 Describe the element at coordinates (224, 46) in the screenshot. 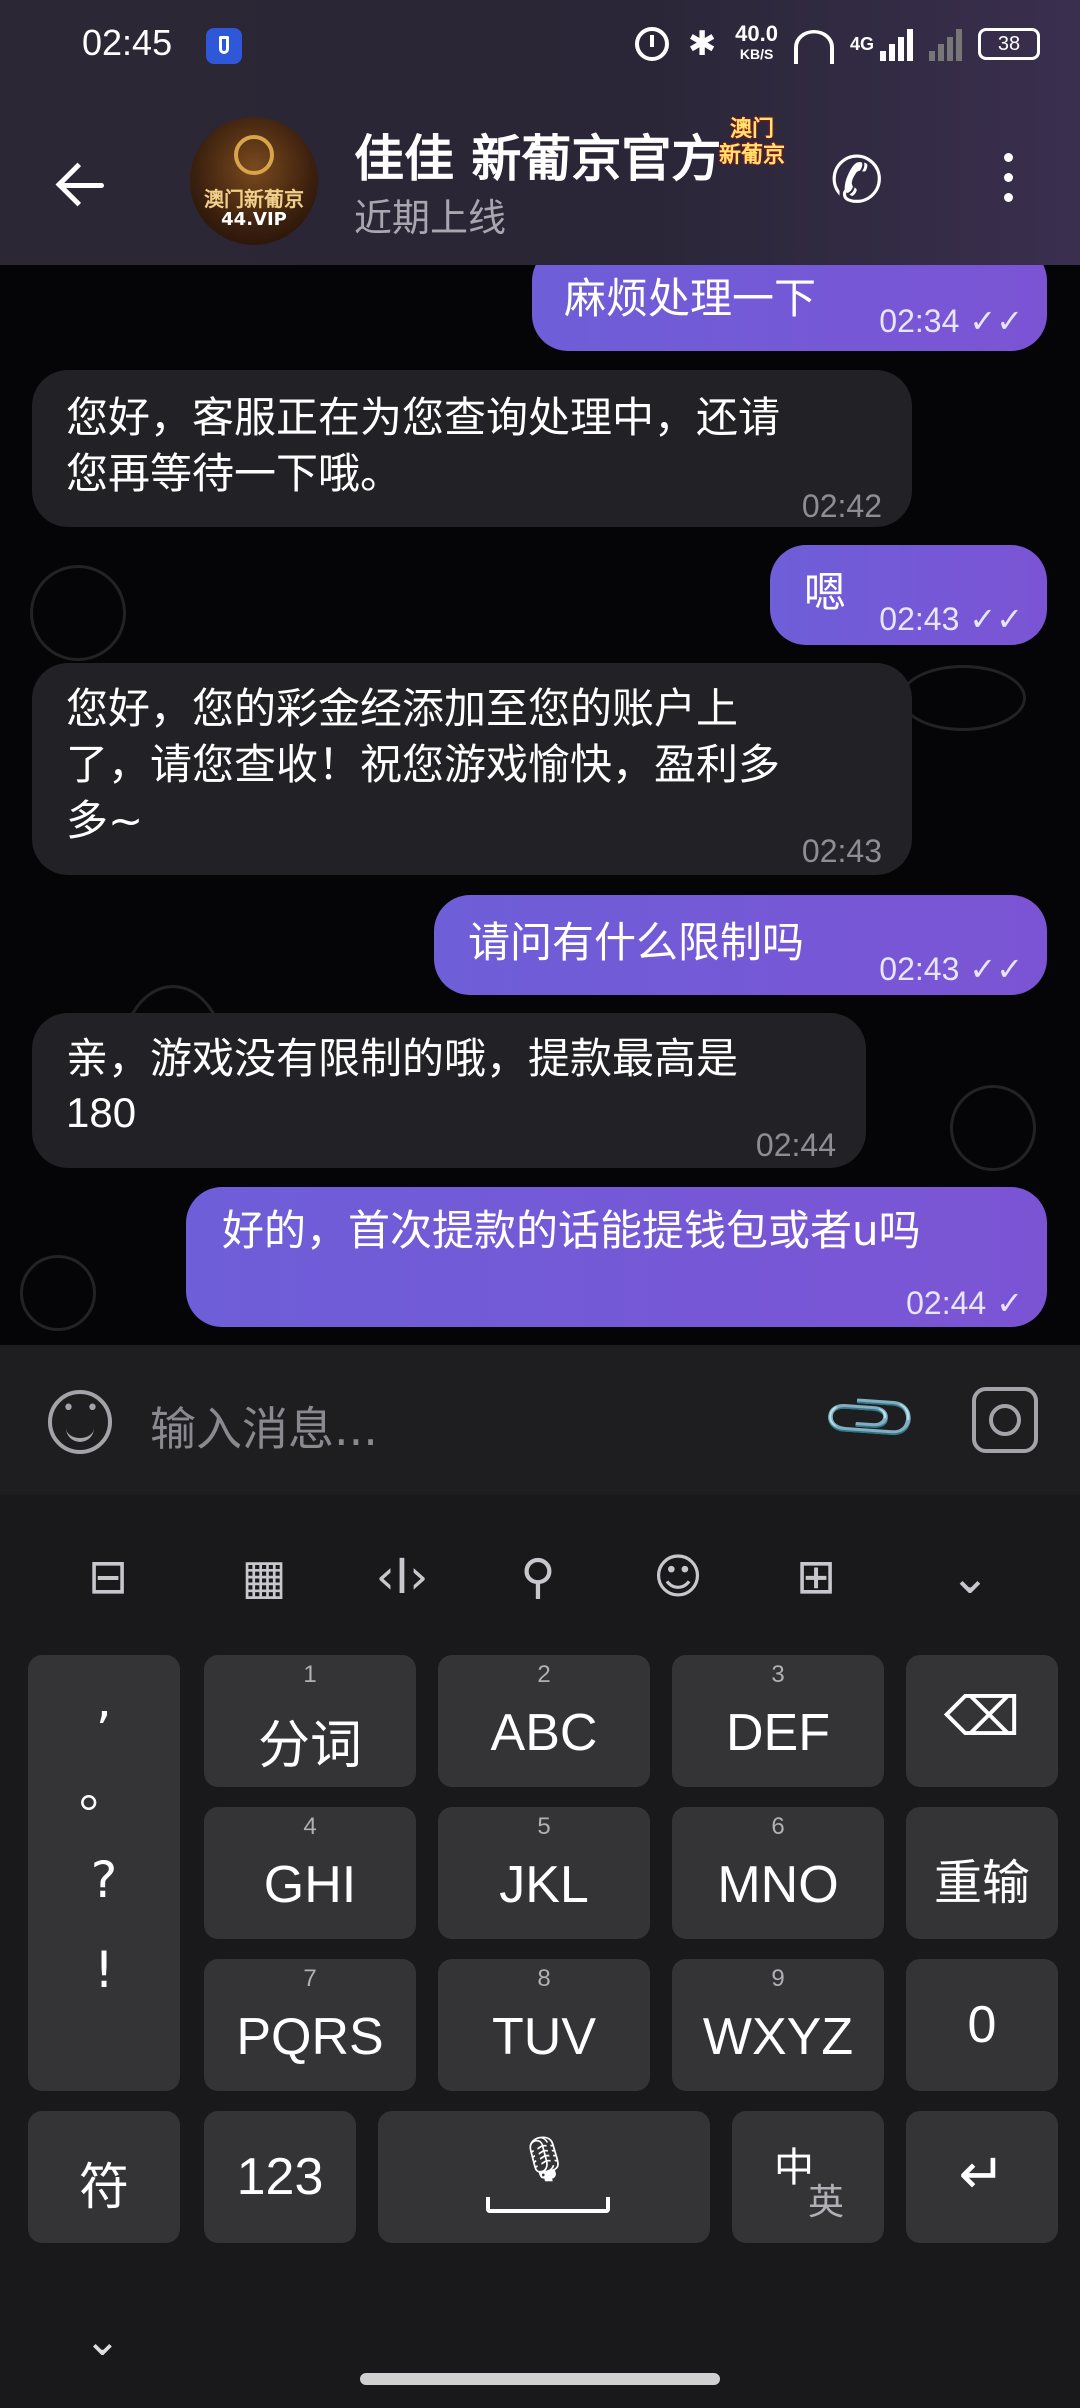

I see `notification-icon` at that location.